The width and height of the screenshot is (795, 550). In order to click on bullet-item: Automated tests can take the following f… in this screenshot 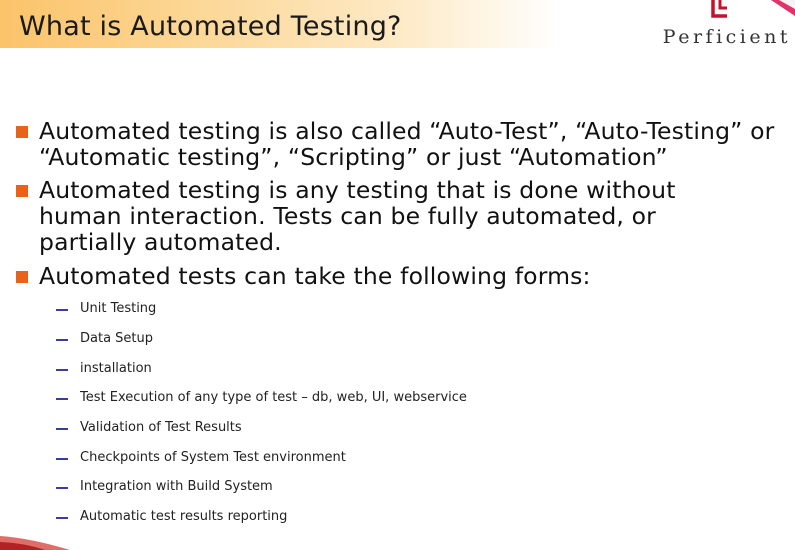, I will do `click(401, 276)`.